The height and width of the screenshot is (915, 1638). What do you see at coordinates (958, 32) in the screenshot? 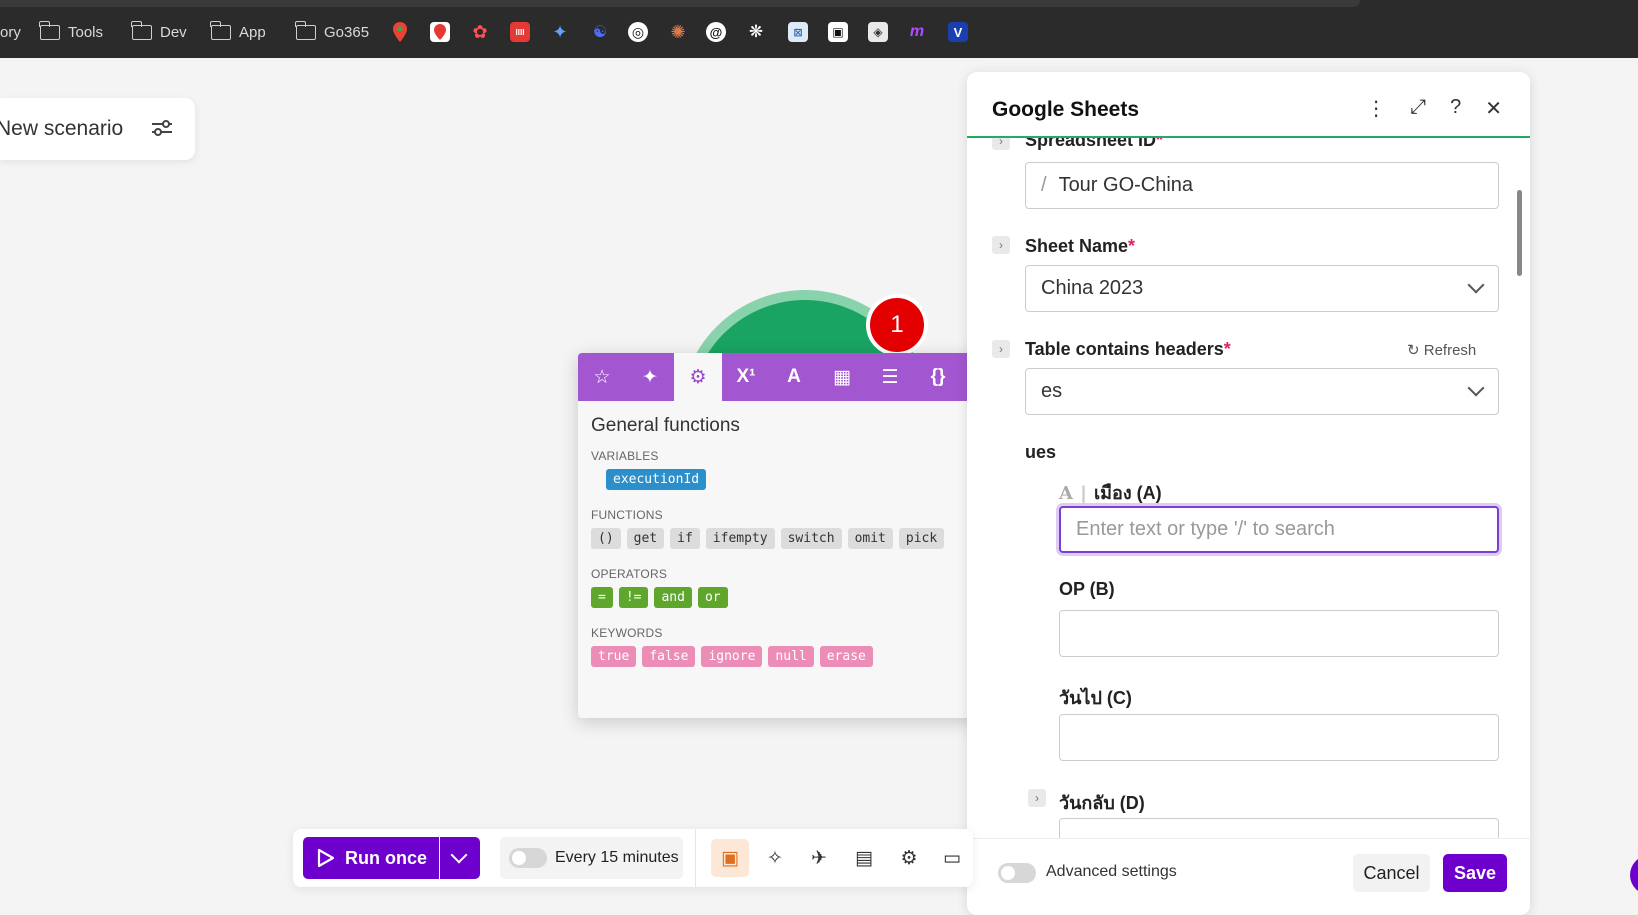
I see `v-app-icon: V` at bounding box center [958, 32].